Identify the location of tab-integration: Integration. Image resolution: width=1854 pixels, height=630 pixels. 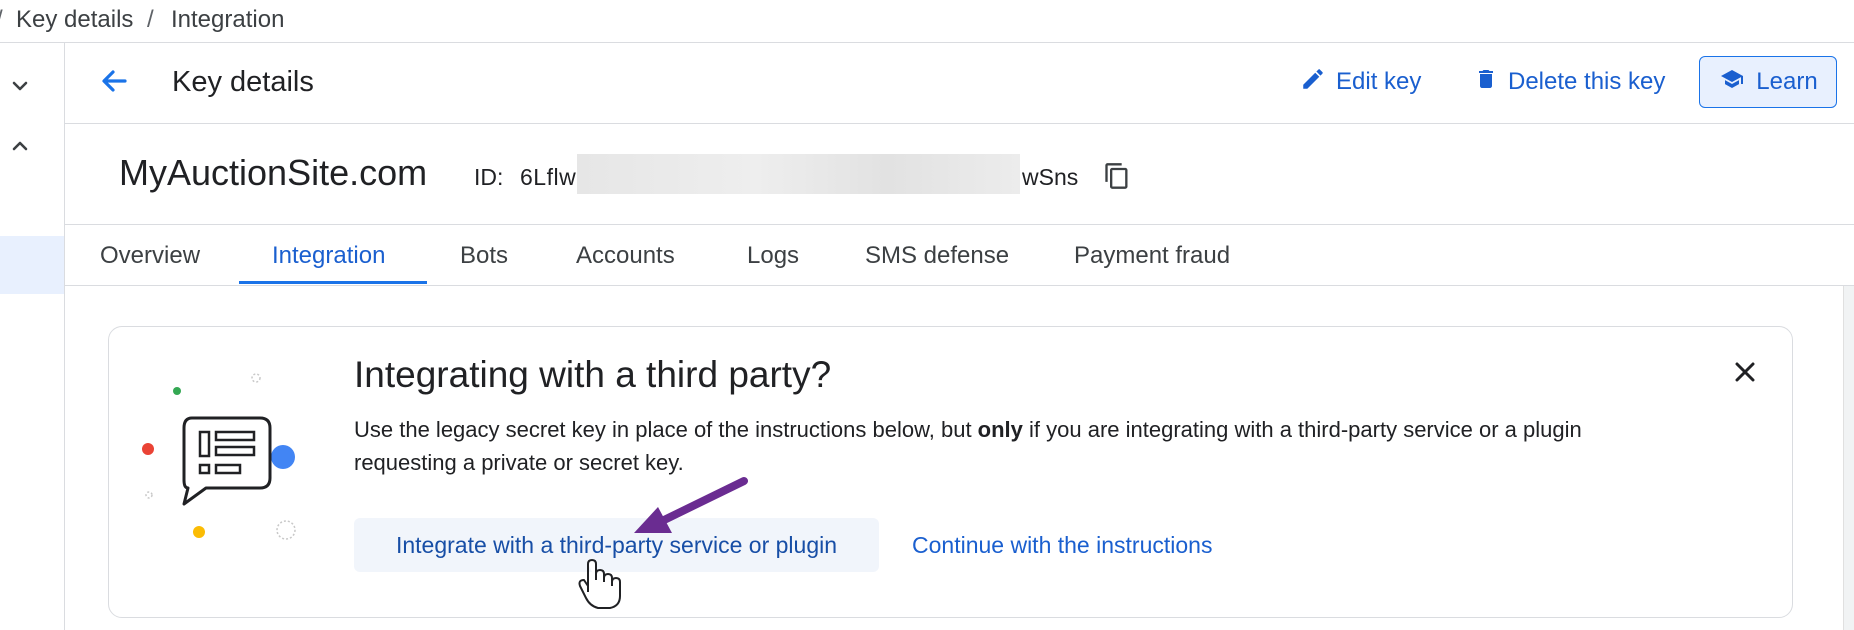
(328, 256).